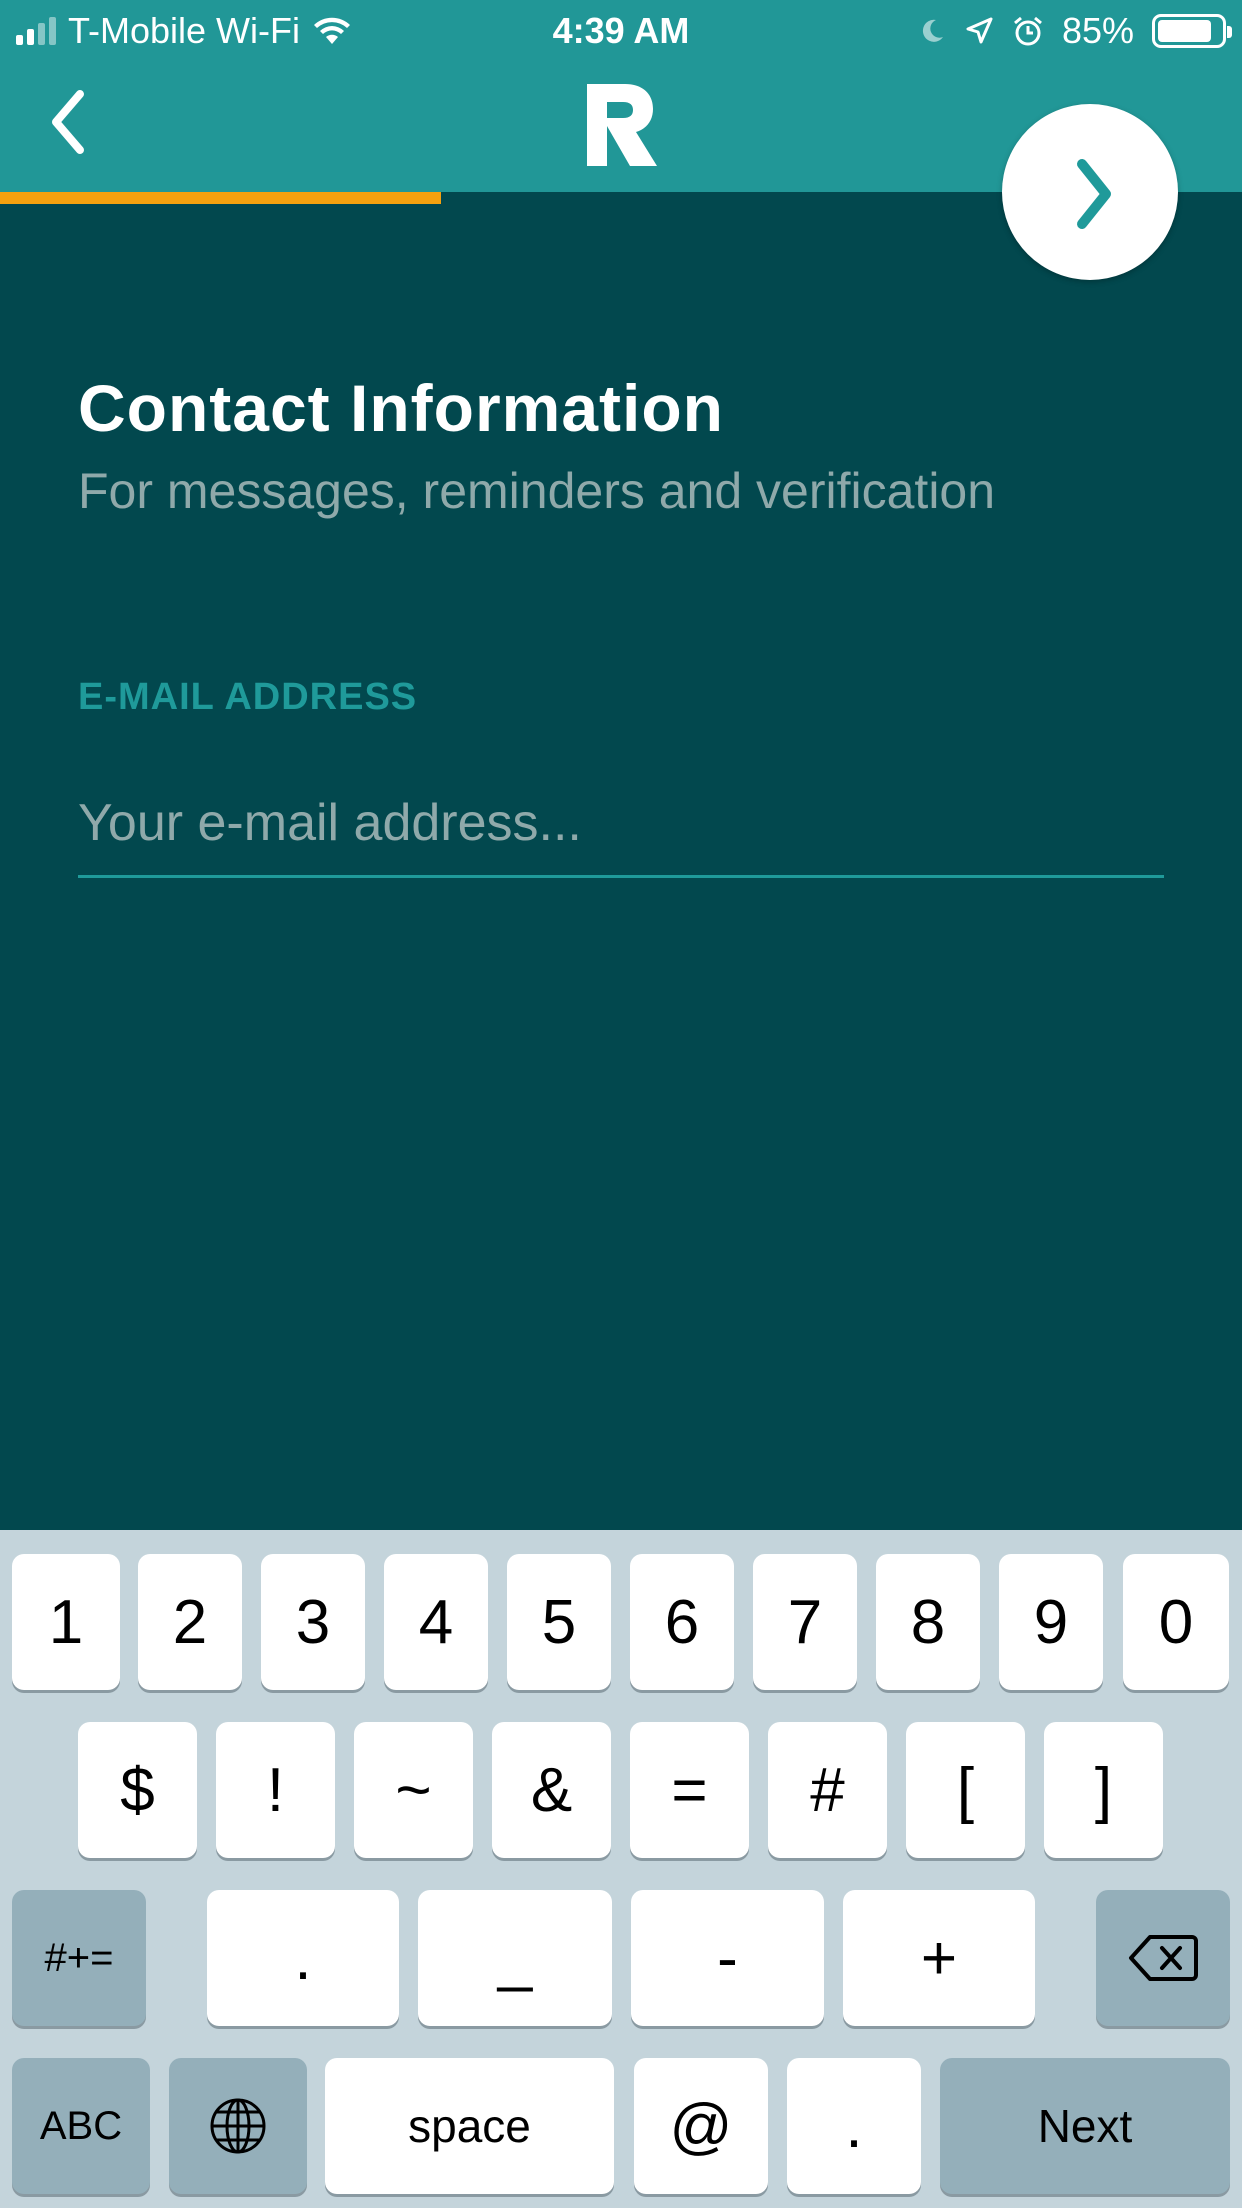  I want to click on email-field, so click(621, 824).